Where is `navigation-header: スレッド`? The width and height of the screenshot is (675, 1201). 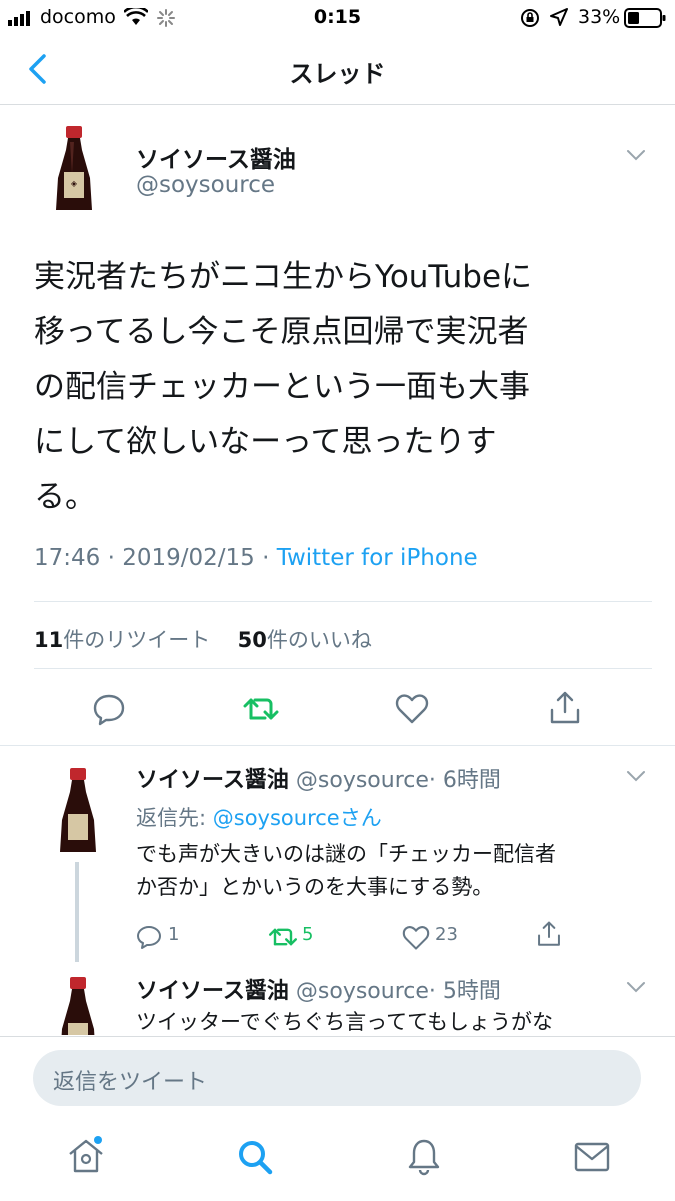 navigation-header: スレッド is located at coordinates (337, 70).